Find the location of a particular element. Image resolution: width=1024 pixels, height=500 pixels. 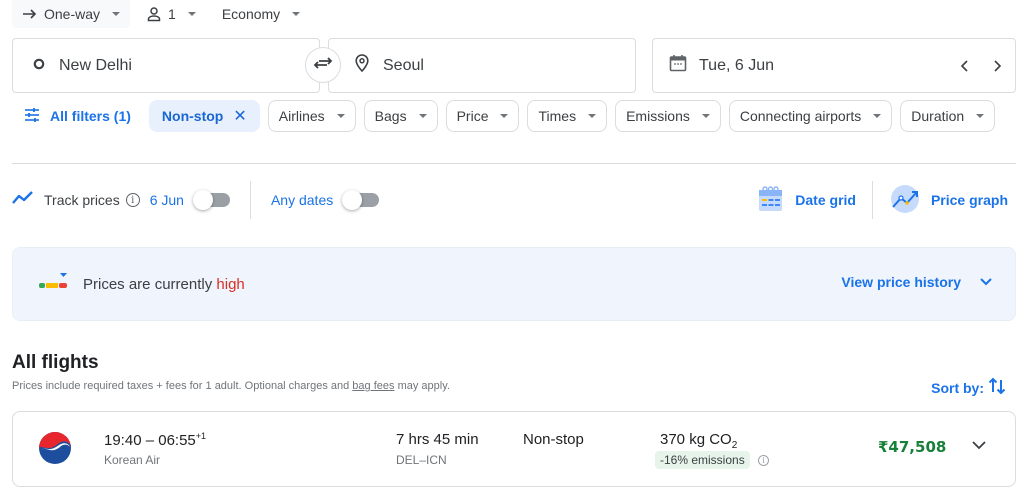

cabin-class-label: Economy is located at coordinates (251, 14).